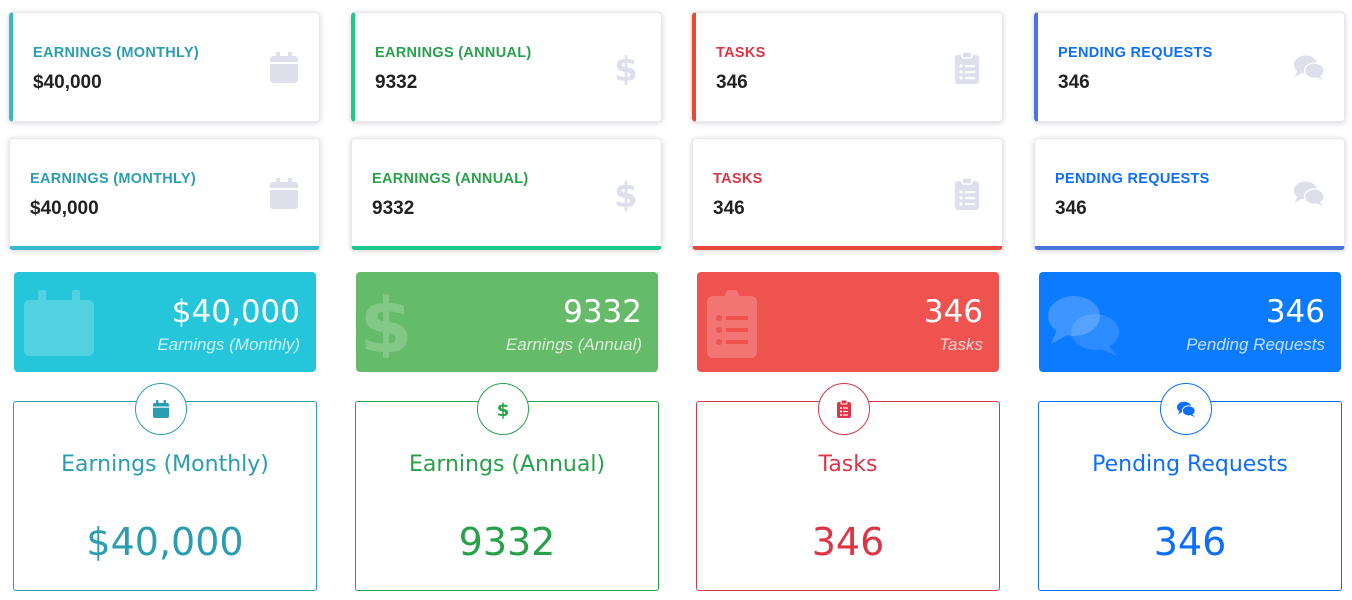 Image resolution: width=1352 pixels, height=600 pixels. I want to click on earnings-annual-card: $ 9332 Earnings (Annual), so click(507, 322).